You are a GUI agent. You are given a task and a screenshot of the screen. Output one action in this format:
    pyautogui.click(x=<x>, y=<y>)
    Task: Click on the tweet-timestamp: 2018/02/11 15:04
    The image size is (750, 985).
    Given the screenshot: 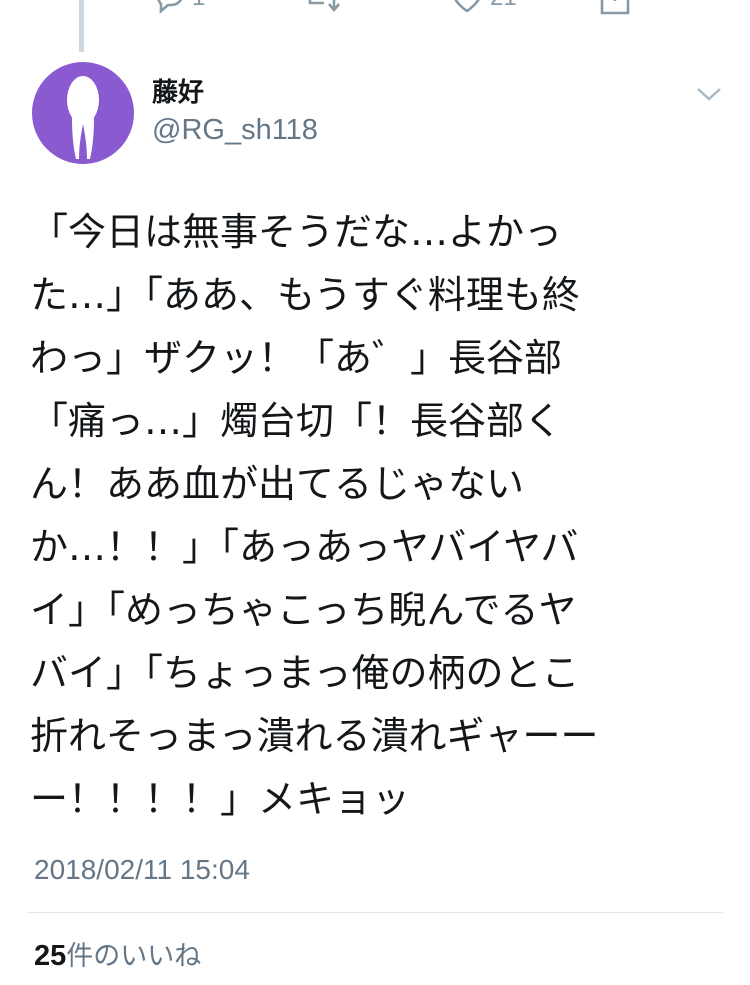 What is the action you would take?
    pyautogui.click(x=142, y=870)
    